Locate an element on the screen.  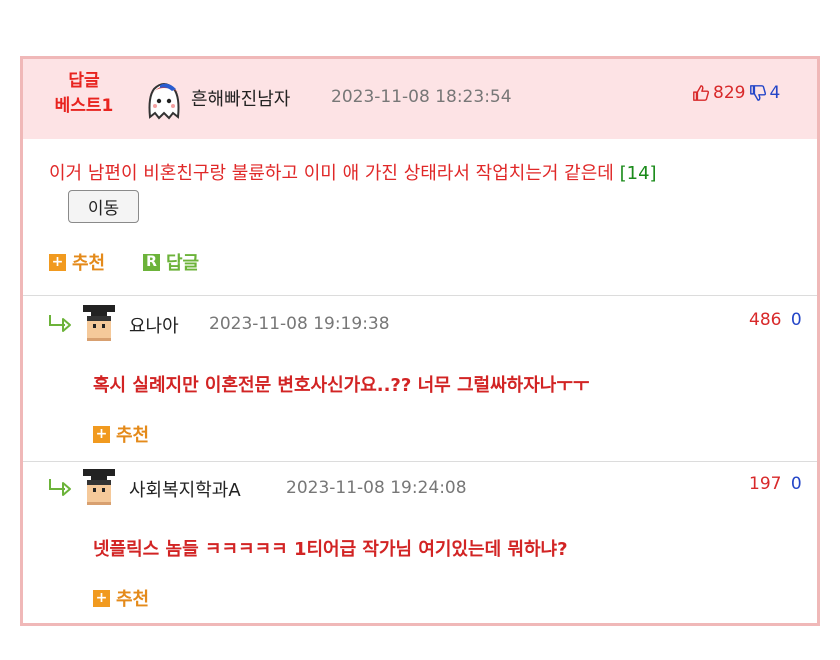
best-reply-likes: 829 is located at coordinates (729, 93).